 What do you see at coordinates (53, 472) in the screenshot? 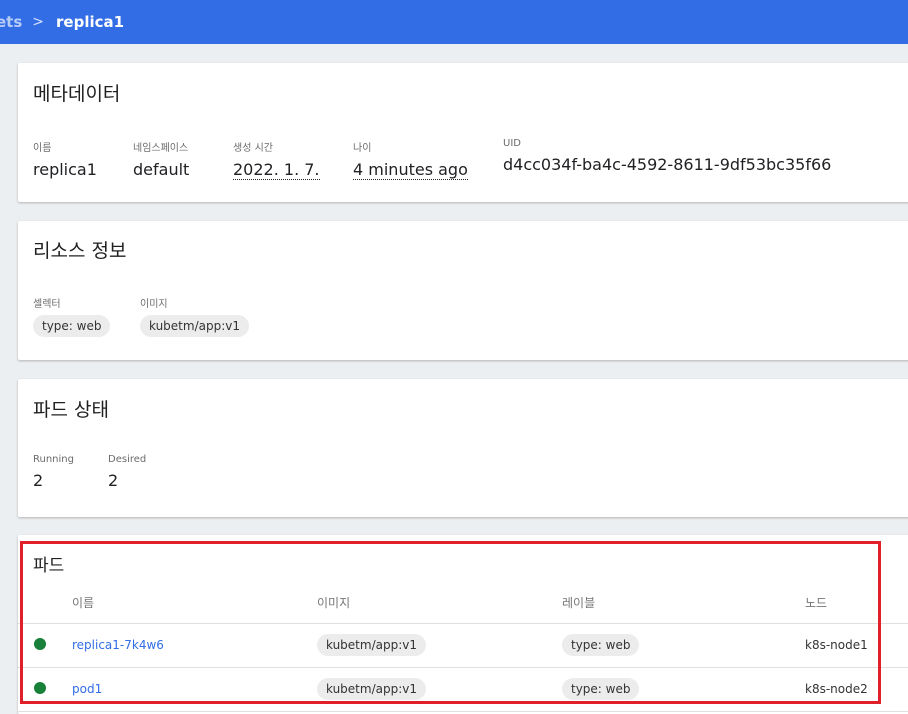
I see `field-running: Running 2` at bounding box center [53, 472].